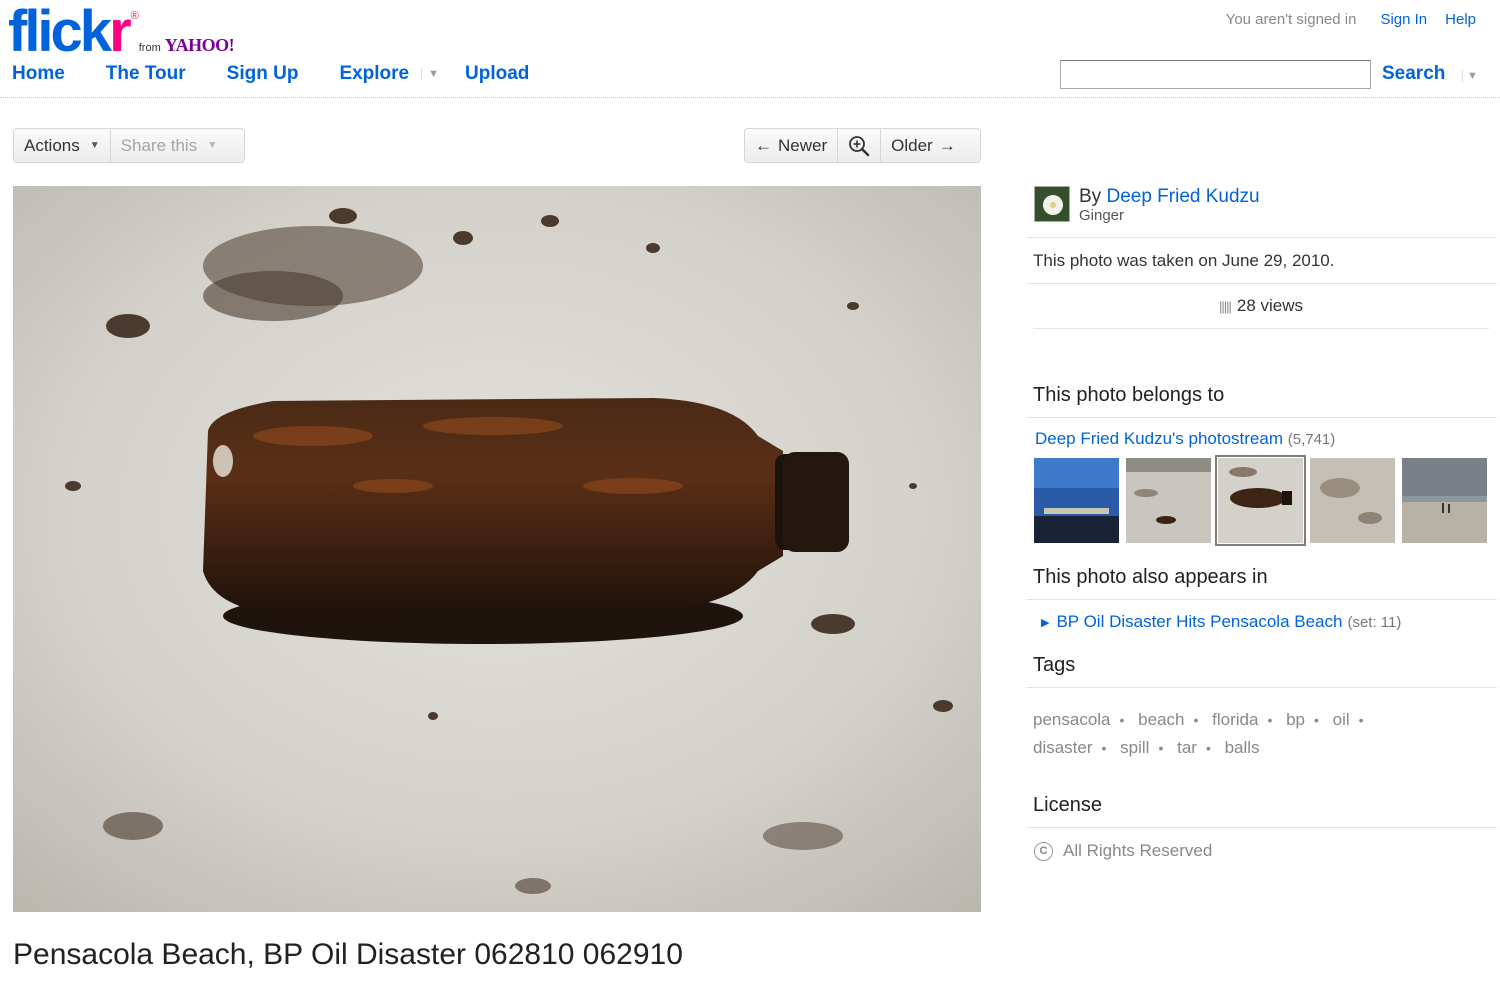  What do you see at coordinates (1199, 622) in the screenshot?
I see `set-link: BP Oil Disaster Hits Pensacola Beach` at bounding box center [1199, 622].